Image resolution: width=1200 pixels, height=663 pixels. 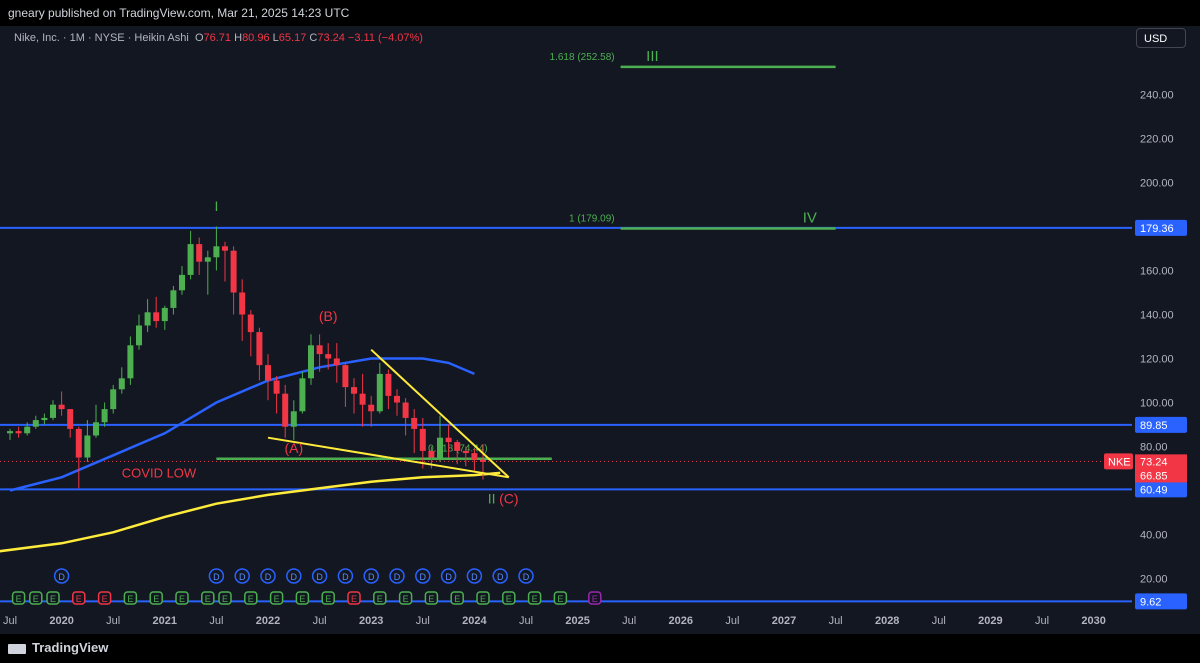 What do you see at coordinates (1154, 580) in the screenshot?
I see `y-tick-label: 20.00` at bounding box center [1154, 580].